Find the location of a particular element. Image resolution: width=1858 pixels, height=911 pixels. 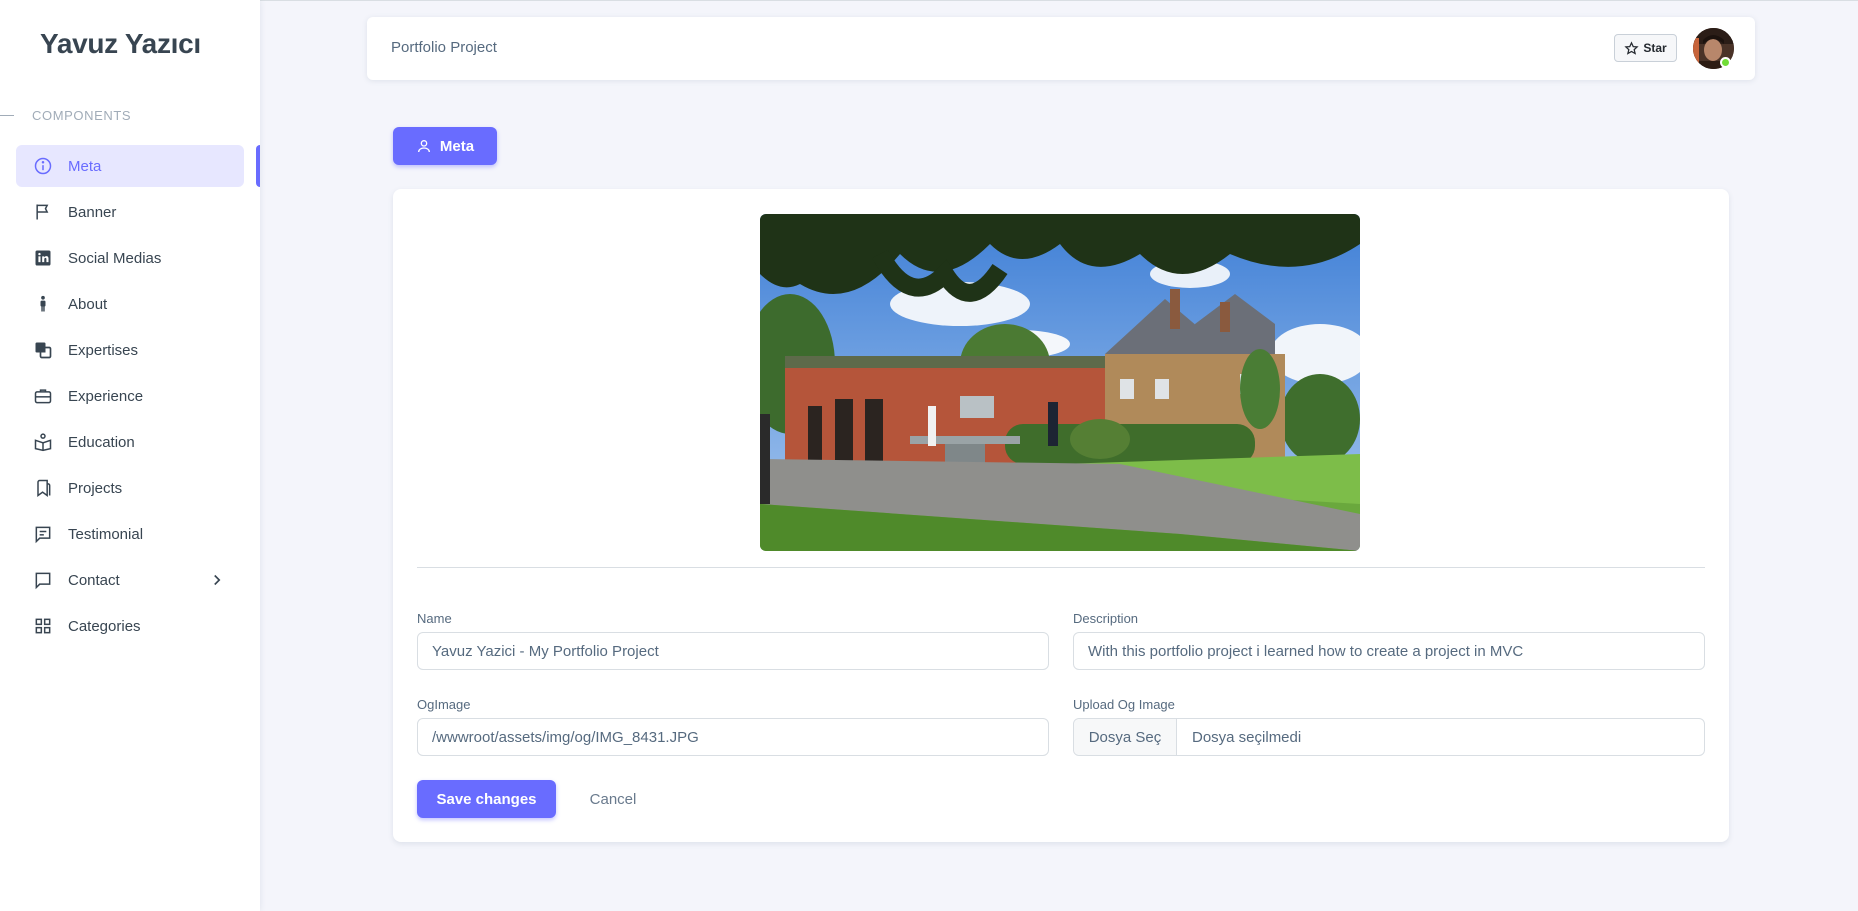

sidebar-item-label: Social Medias is located at coordinates (115, 258).